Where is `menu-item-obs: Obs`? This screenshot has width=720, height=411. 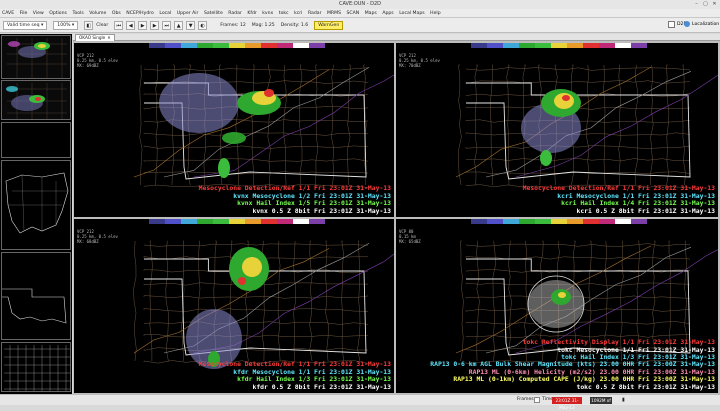 menu-item-obs: Obs is located at coordinates (116, 13).